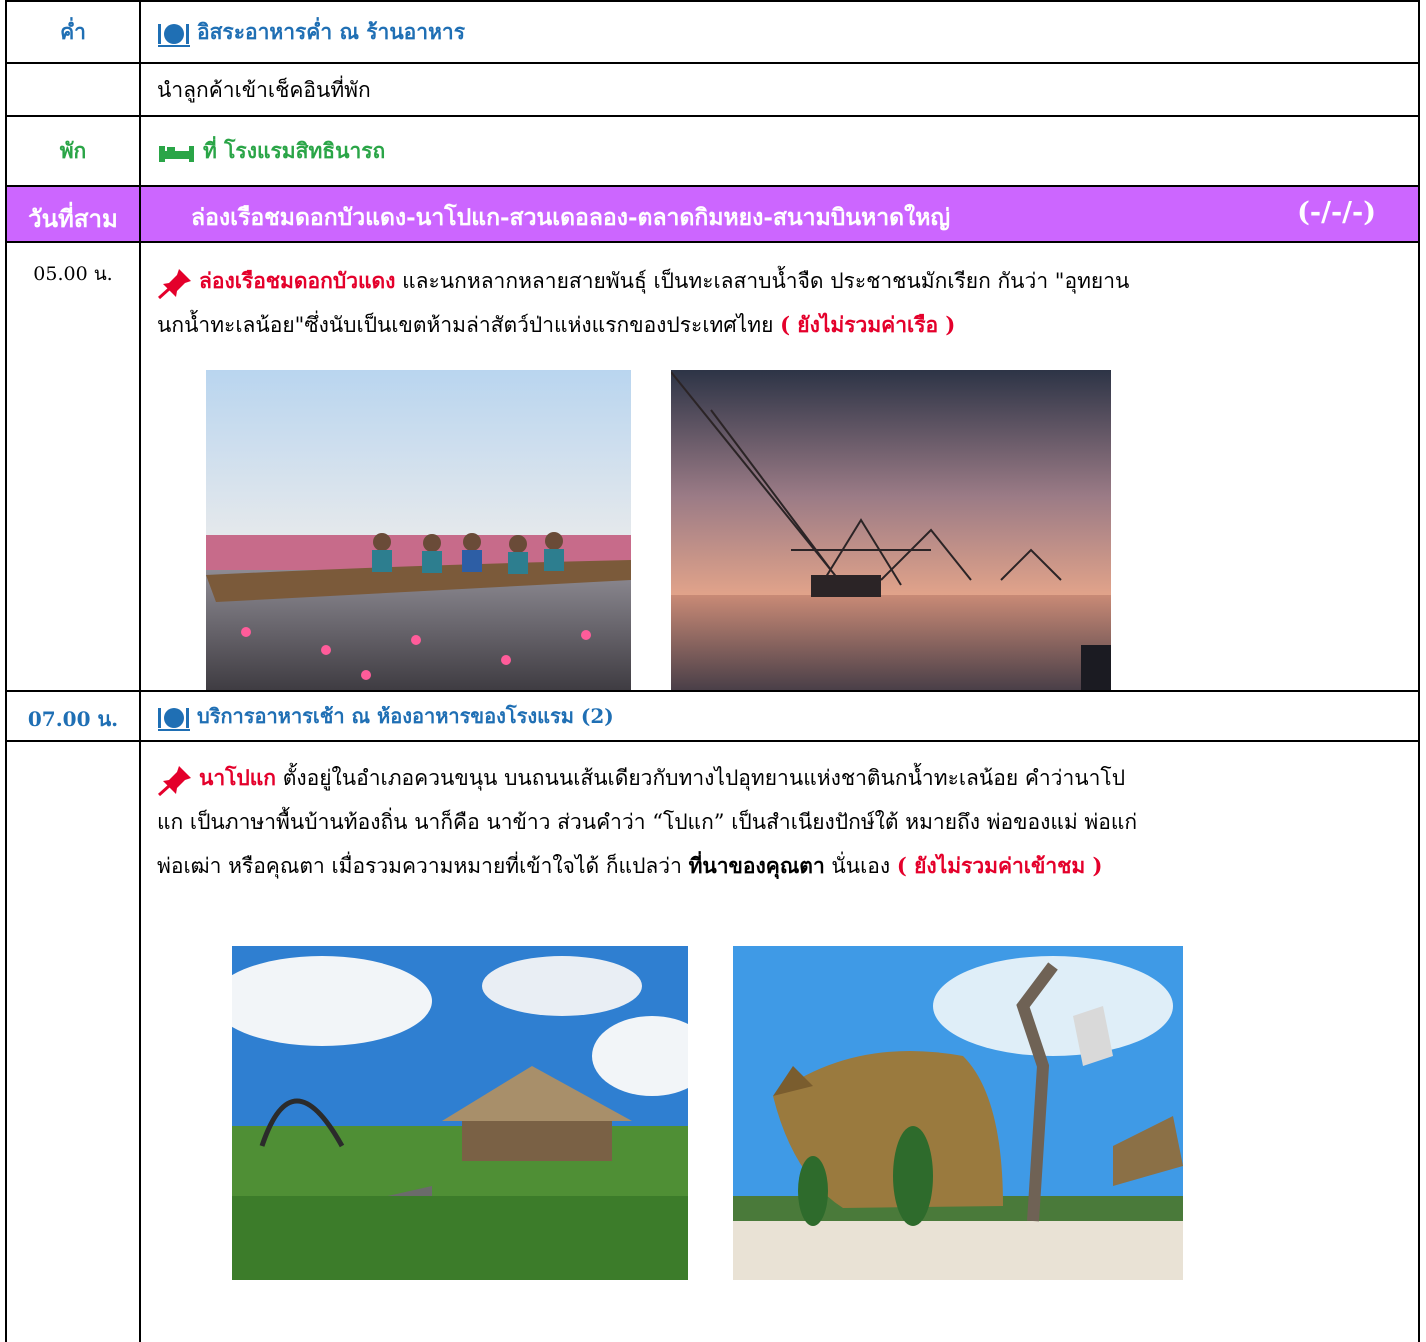 Image resolution: width=1426 pixels, height=1342 pixels. I want to click on time-label: 05.00 น., so click(73, 274).